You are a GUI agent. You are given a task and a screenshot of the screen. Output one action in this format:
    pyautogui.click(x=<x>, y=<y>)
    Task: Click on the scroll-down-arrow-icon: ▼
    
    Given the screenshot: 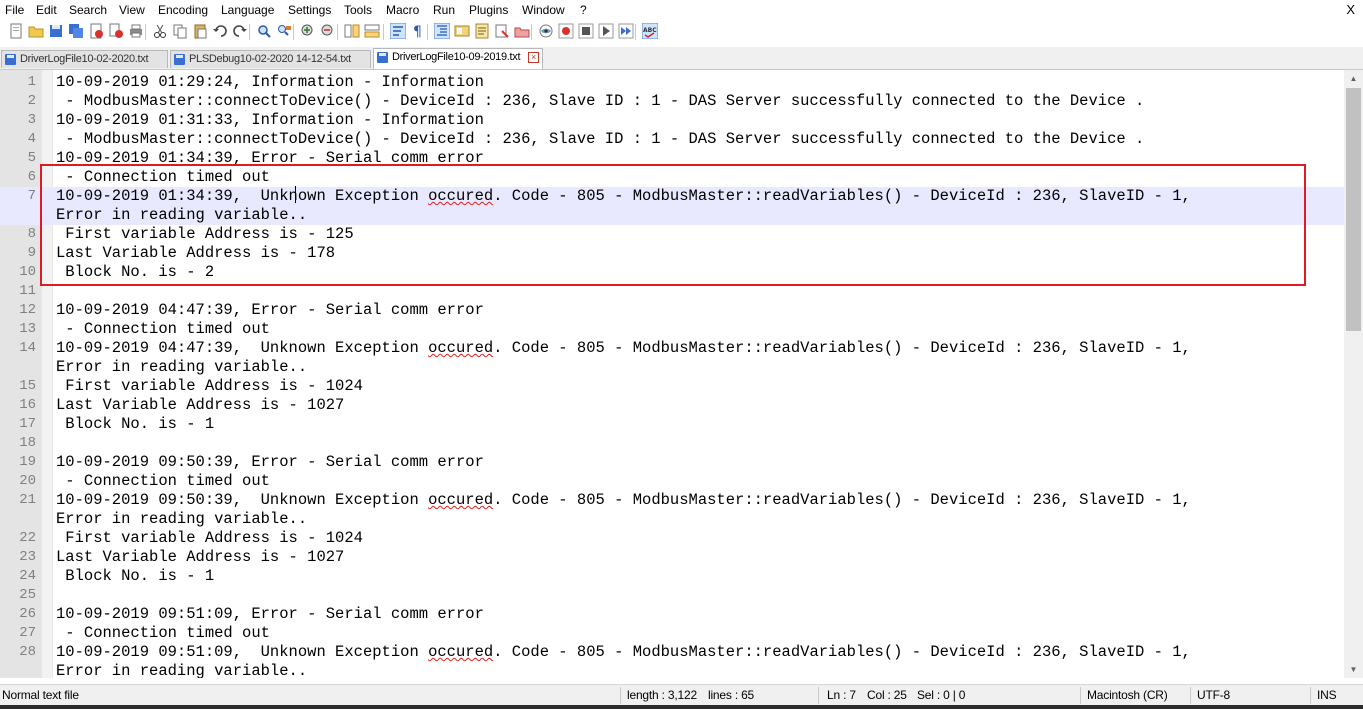 What is the action you would take?
    pyautogui.click(x=1353, y=669)
    